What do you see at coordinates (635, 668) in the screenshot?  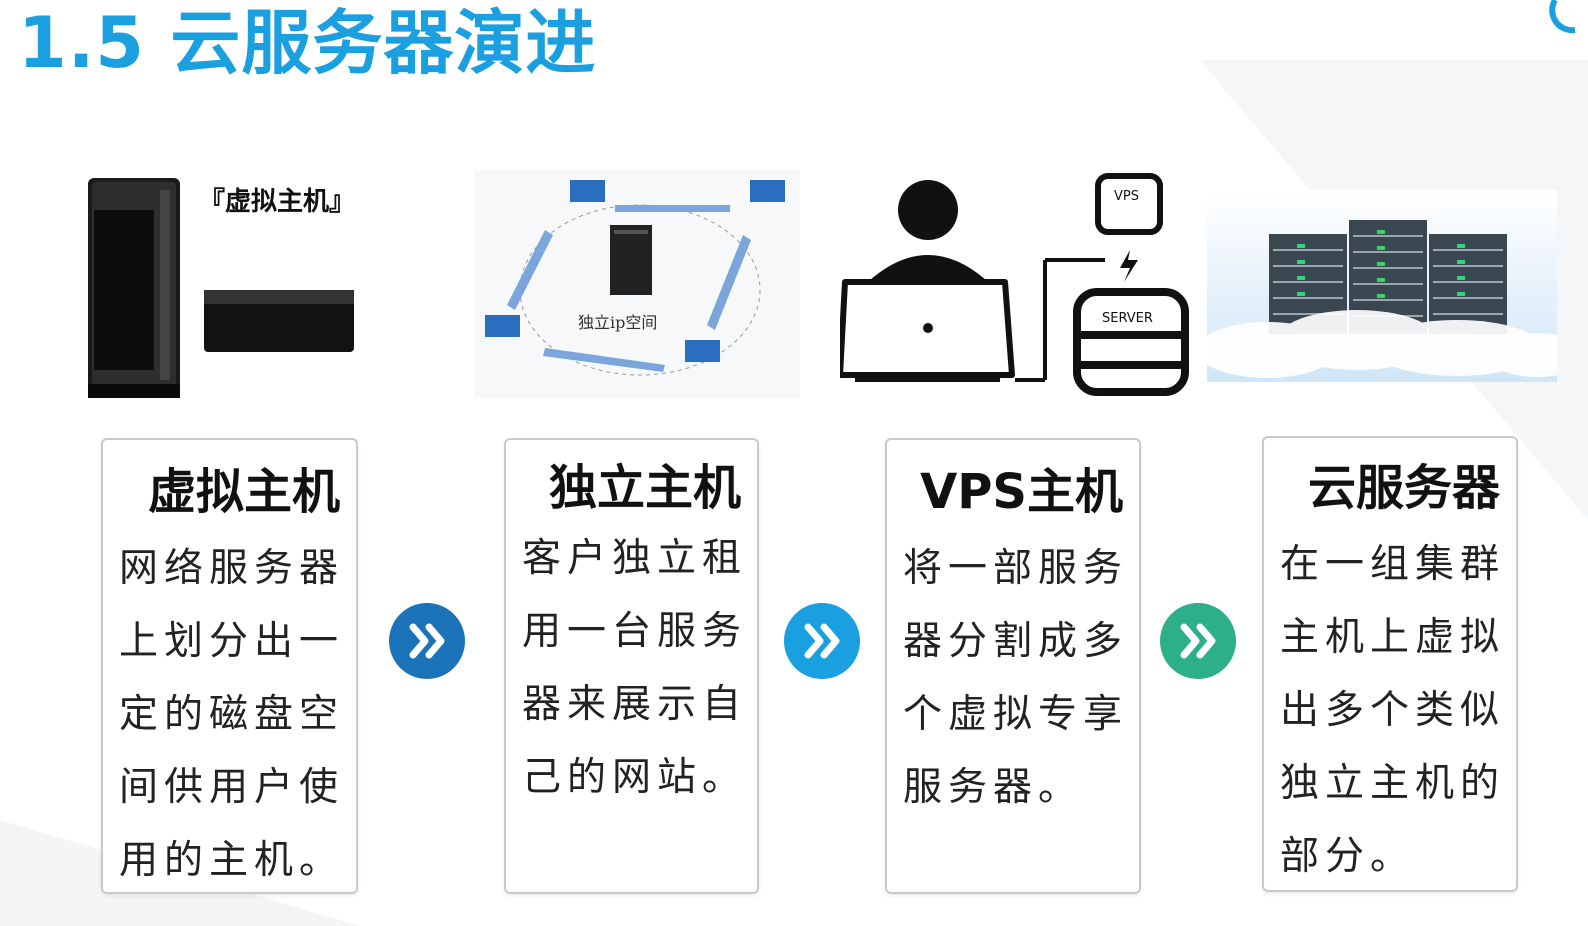 I see `card-description: 客户独立租 用一台服务 器来展示自 己的网站。` at bounding box center [635, 668].